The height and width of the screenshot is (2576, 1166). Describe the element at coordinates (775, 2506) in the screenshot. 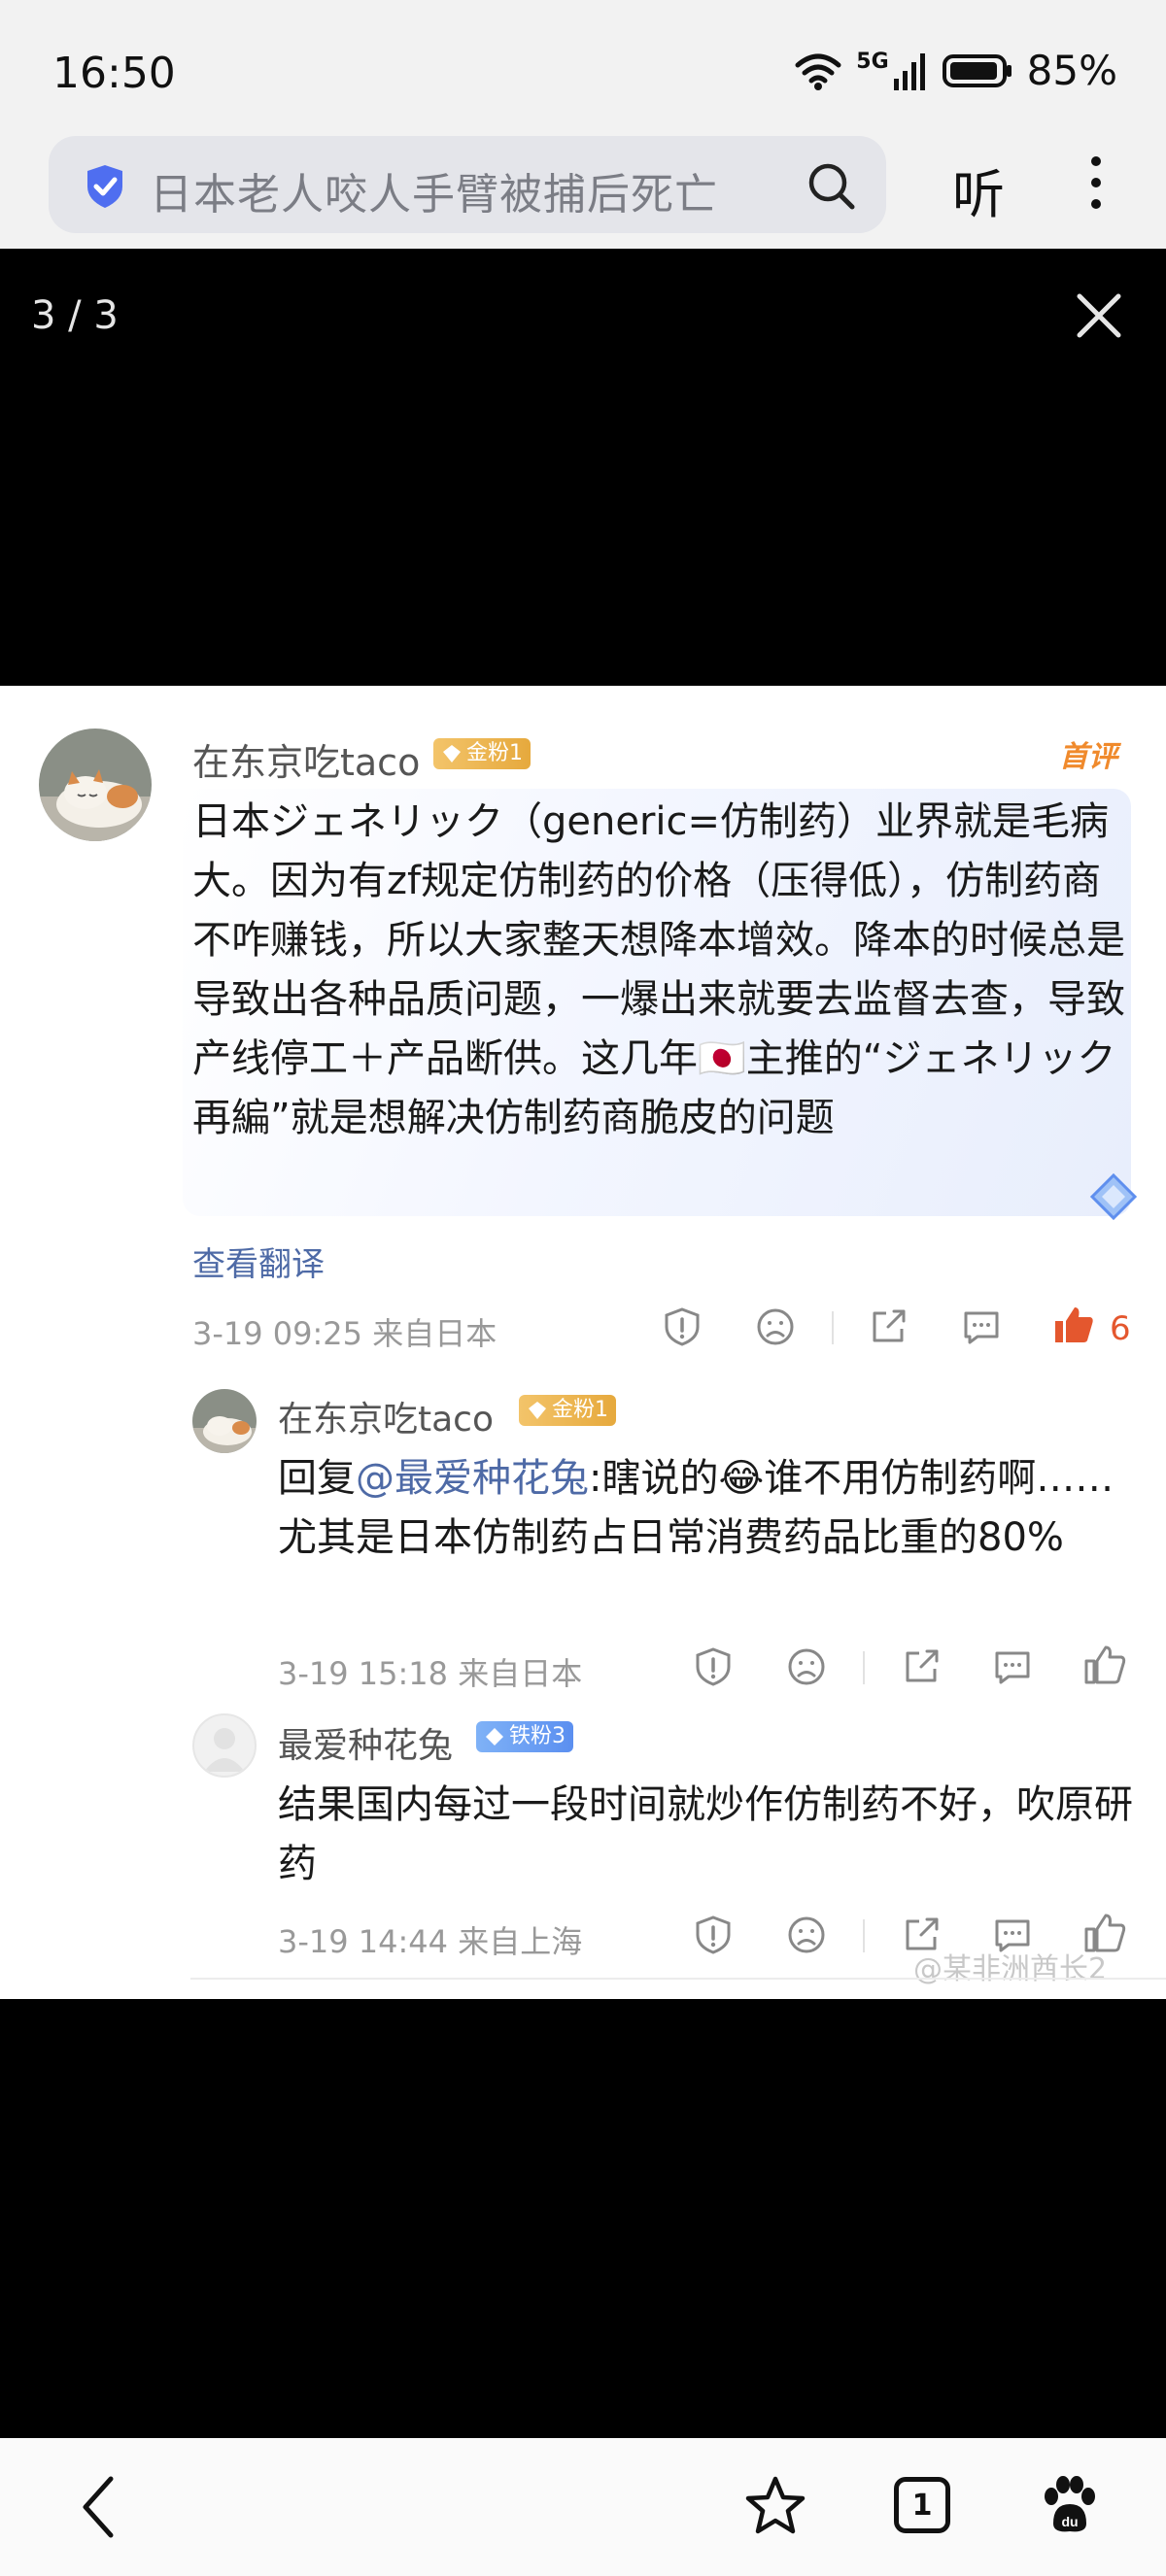

I see `star-icon` at that location.